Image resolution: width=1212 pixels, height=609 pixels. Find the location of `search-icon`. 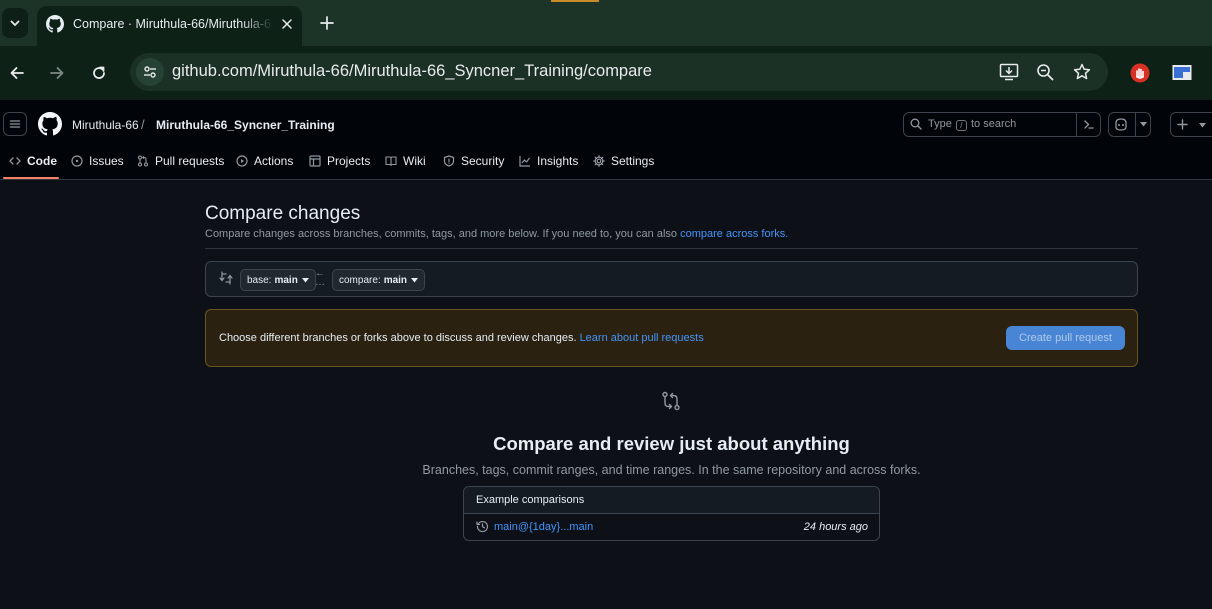

search-icon is located at coordinates (916, 124).